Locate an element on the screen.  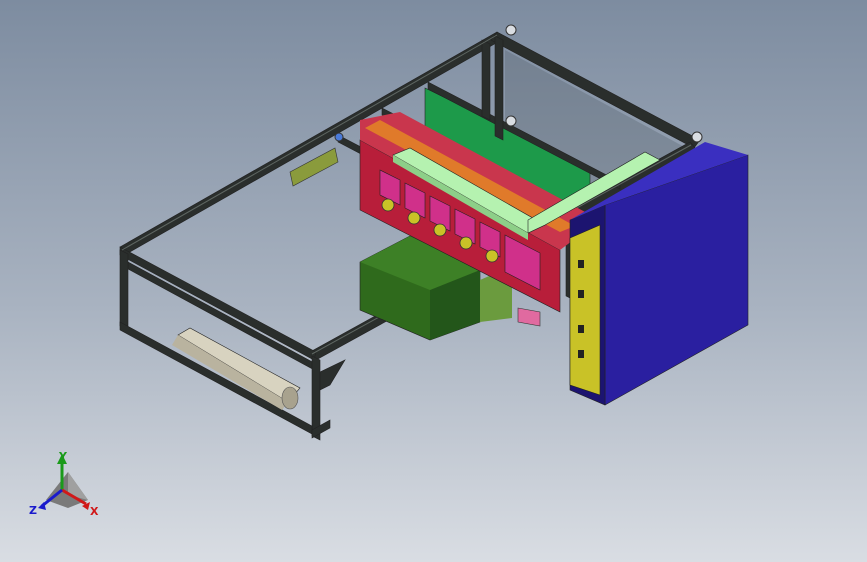
control-plate is located at coordinates (585, 310).